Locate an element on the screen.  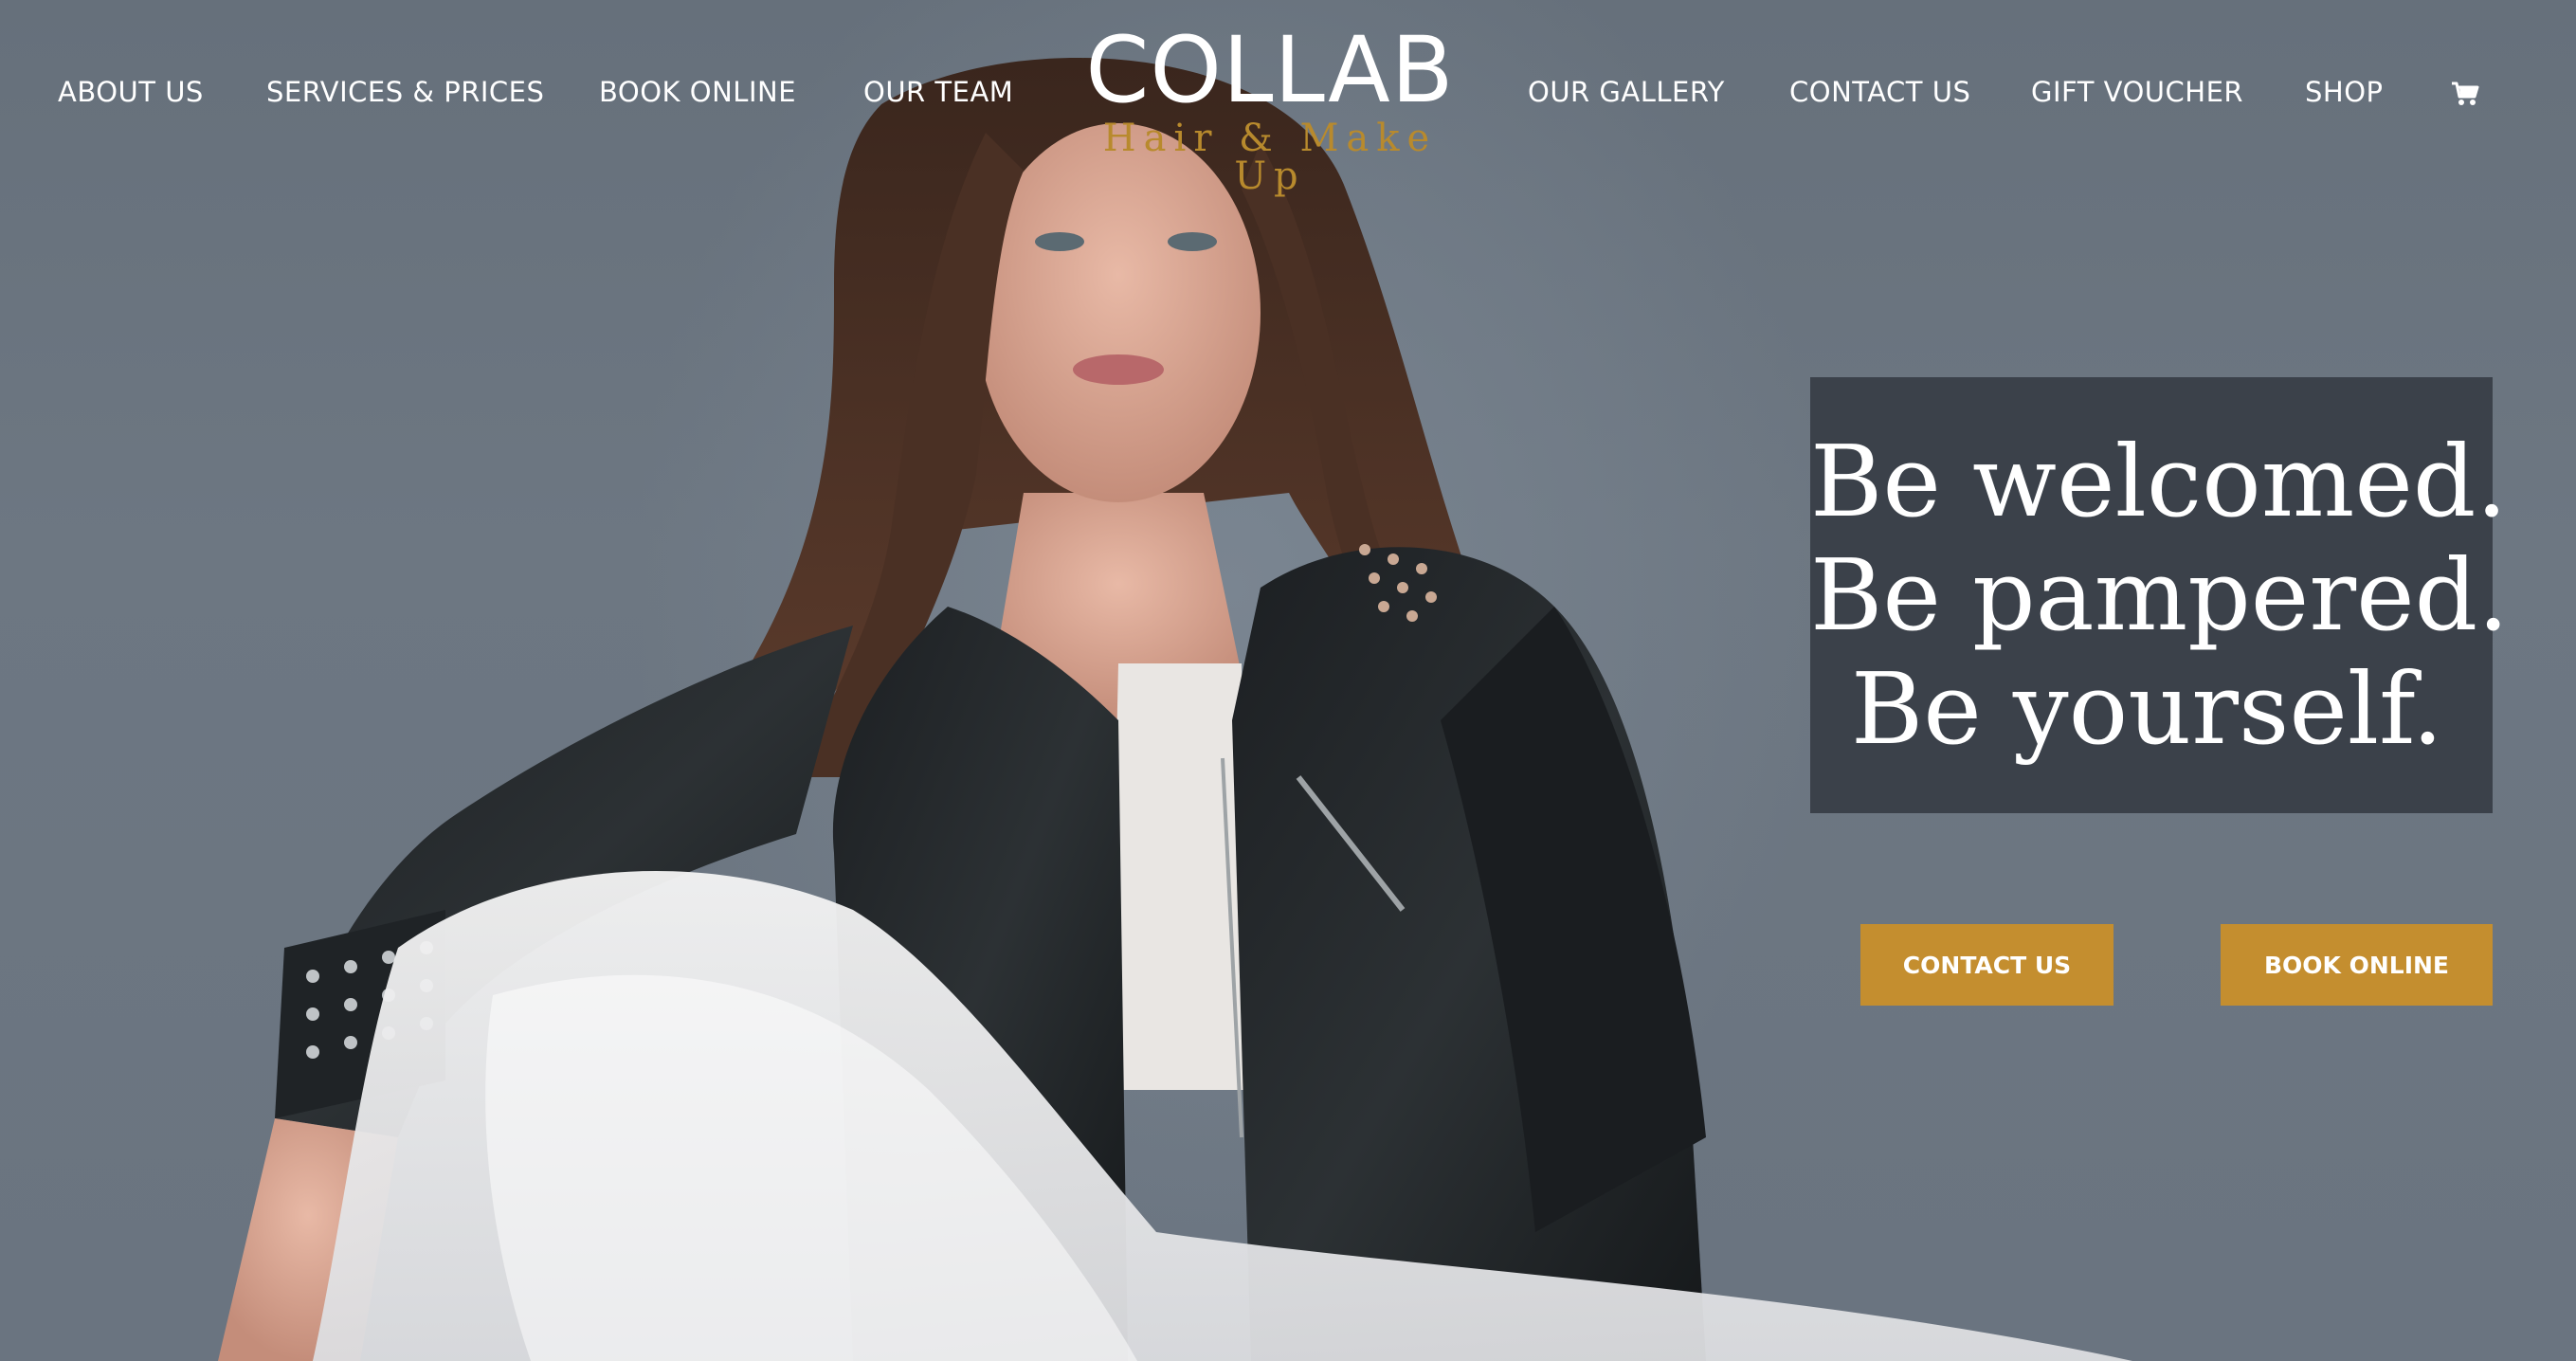
logo-main-text: COLLAB is located at coordinates (1270, 70).